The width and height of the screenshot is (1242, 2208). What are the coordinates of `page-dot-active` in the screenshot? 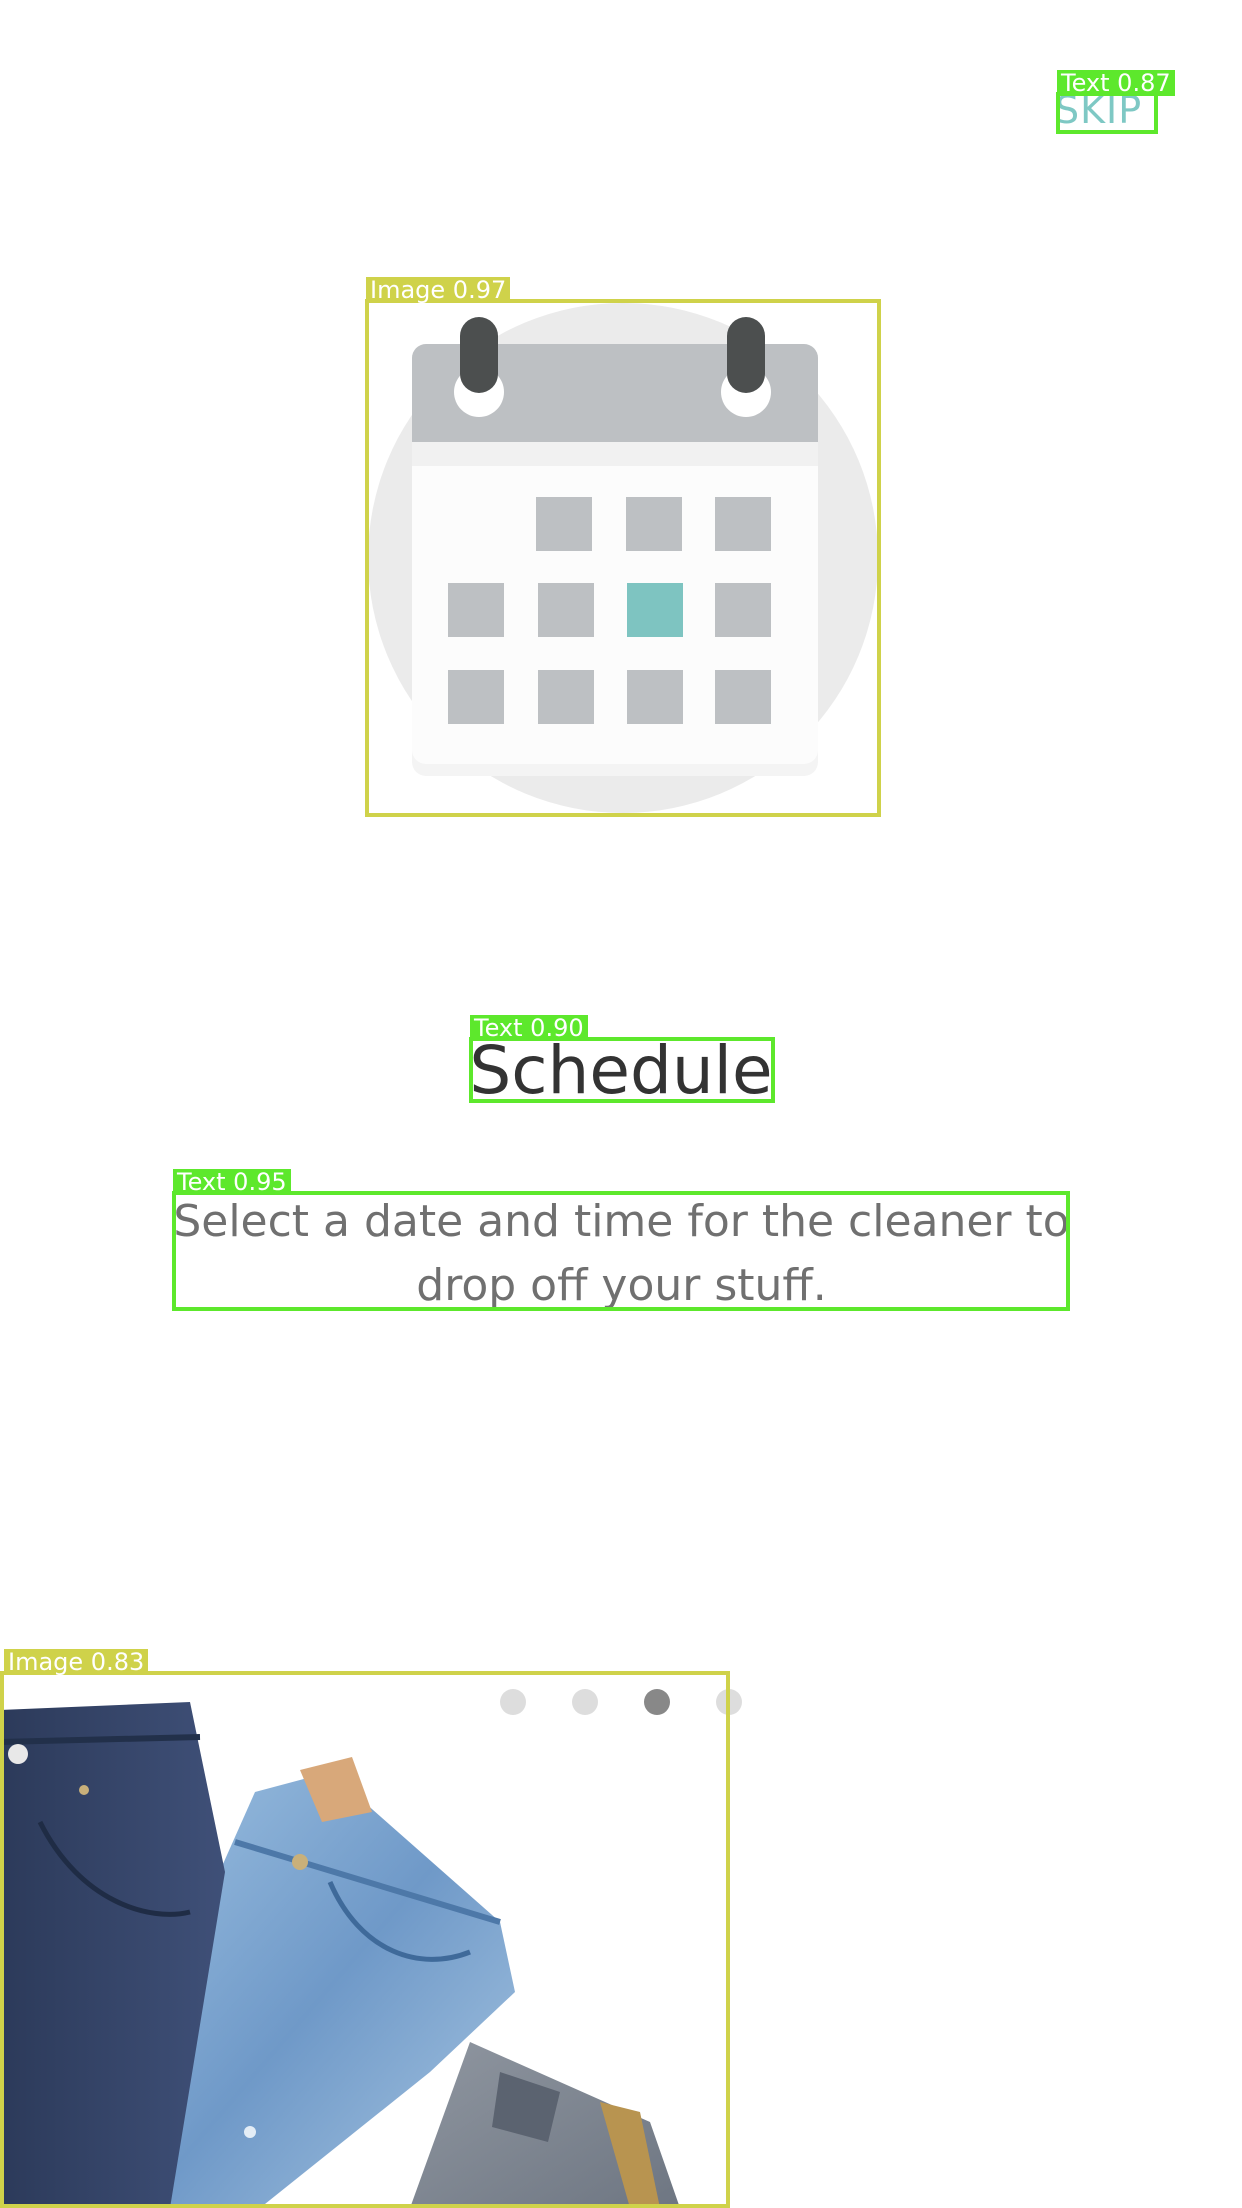 It's located at (657, 1702).